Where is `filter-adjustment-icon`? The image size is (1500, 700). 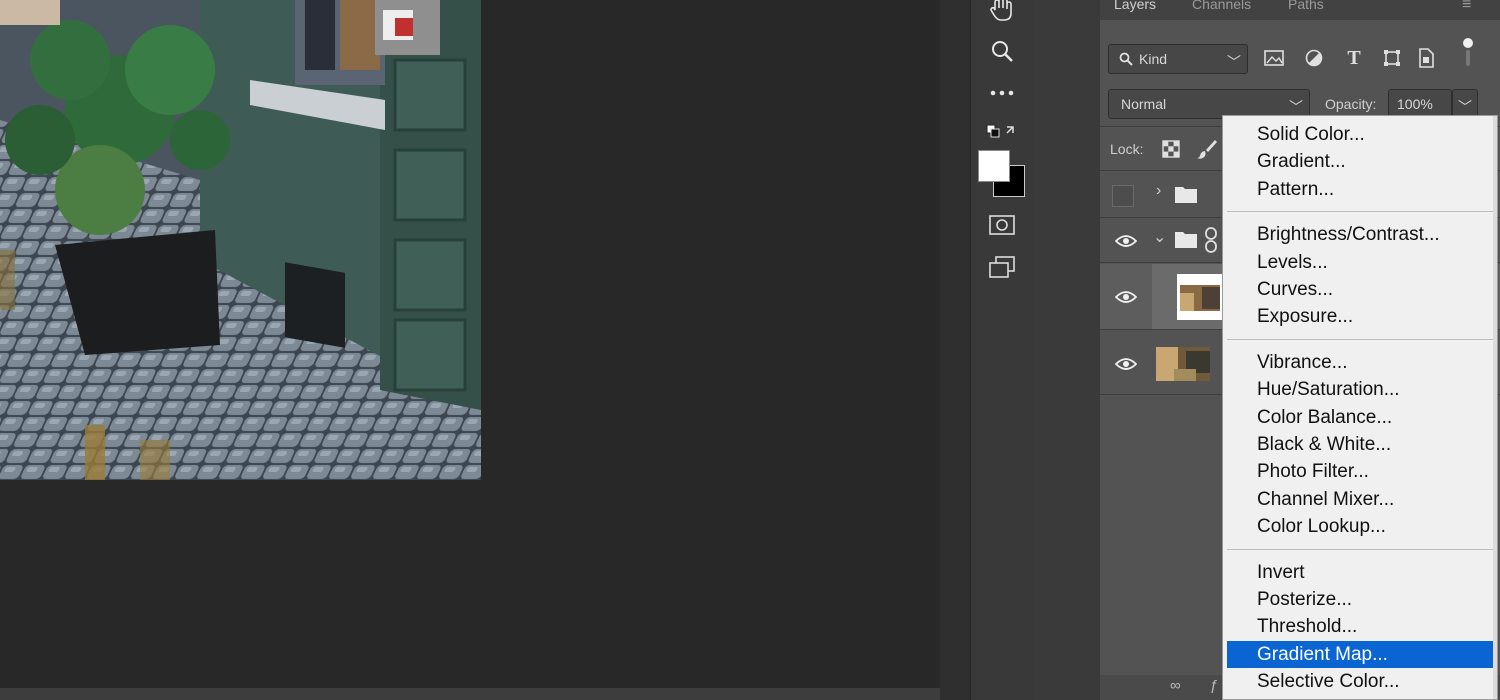 filter-adjustment-icon is located at coordinates (1314, 58).